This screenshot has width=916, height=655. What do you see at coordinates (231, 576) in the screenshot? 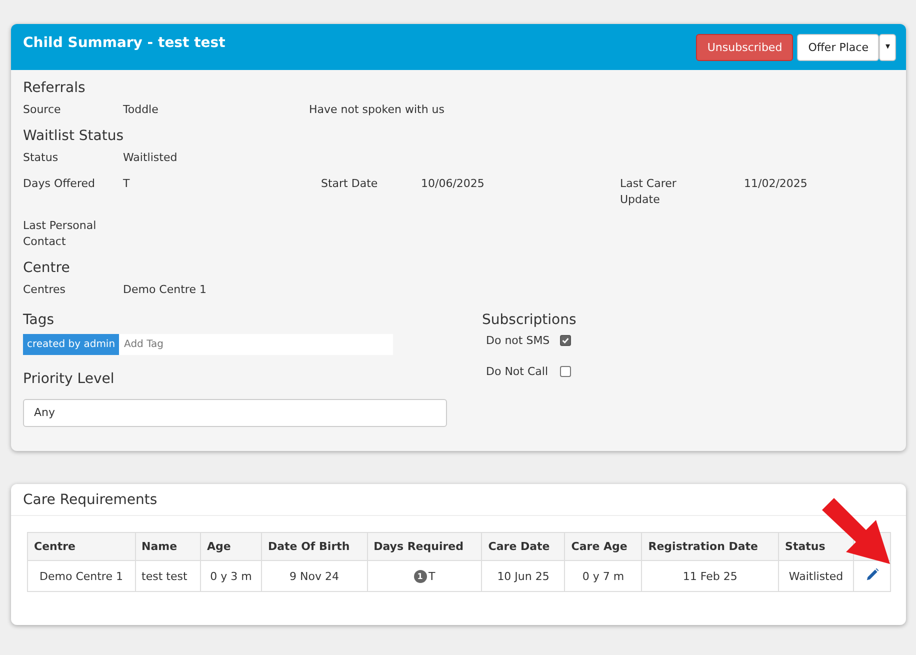
I see `table-cell: 0 y 3 m` at bounding box center [231, 576].